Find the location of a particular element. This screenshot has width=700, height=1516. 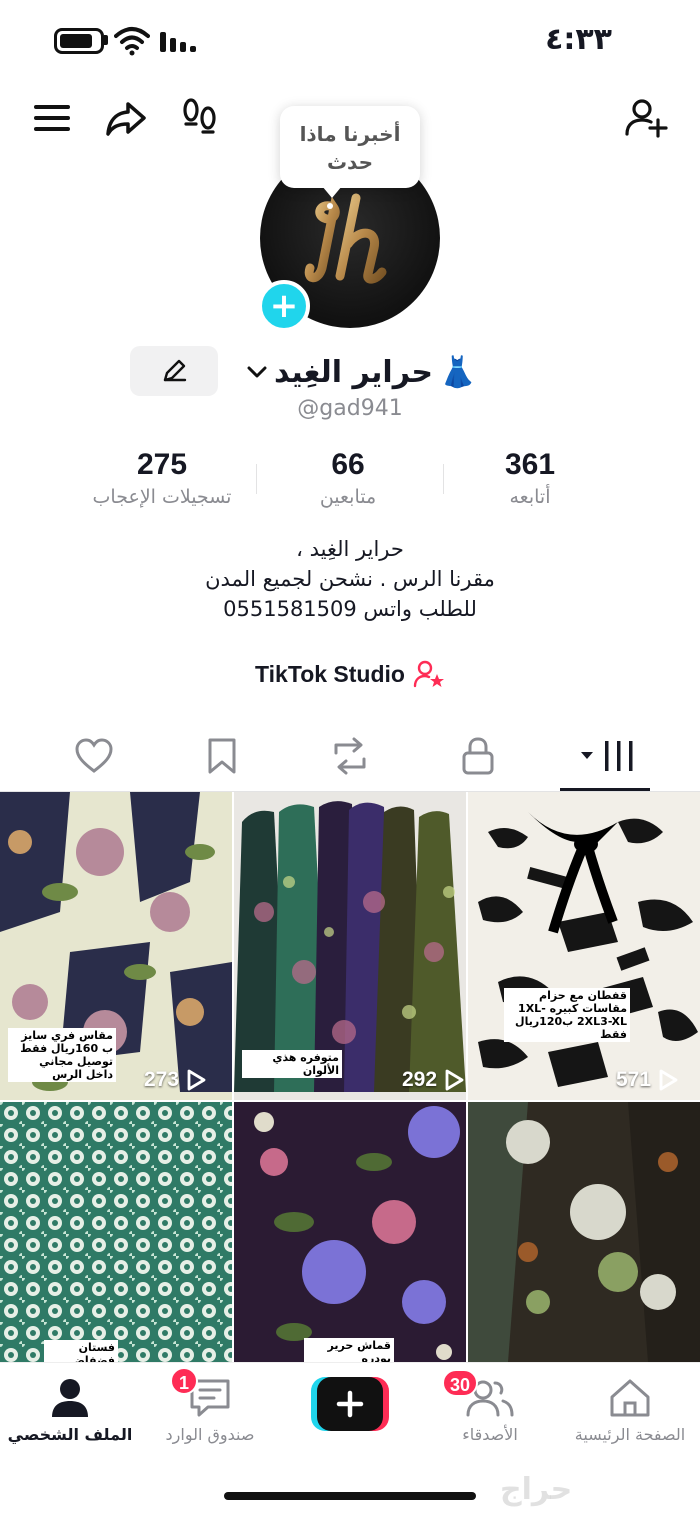

video-thumbnail is located at coordinates (584, 1232).